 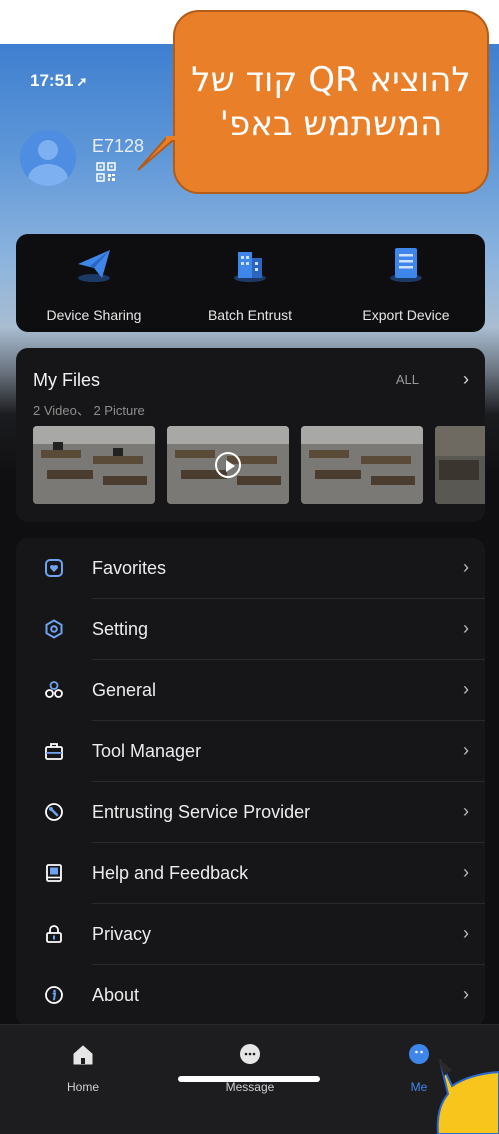 What do you see at coordinates (129, 568) in the screenshot?
I see `menu-item-label: Favorites` at bounding box center [129, 568].